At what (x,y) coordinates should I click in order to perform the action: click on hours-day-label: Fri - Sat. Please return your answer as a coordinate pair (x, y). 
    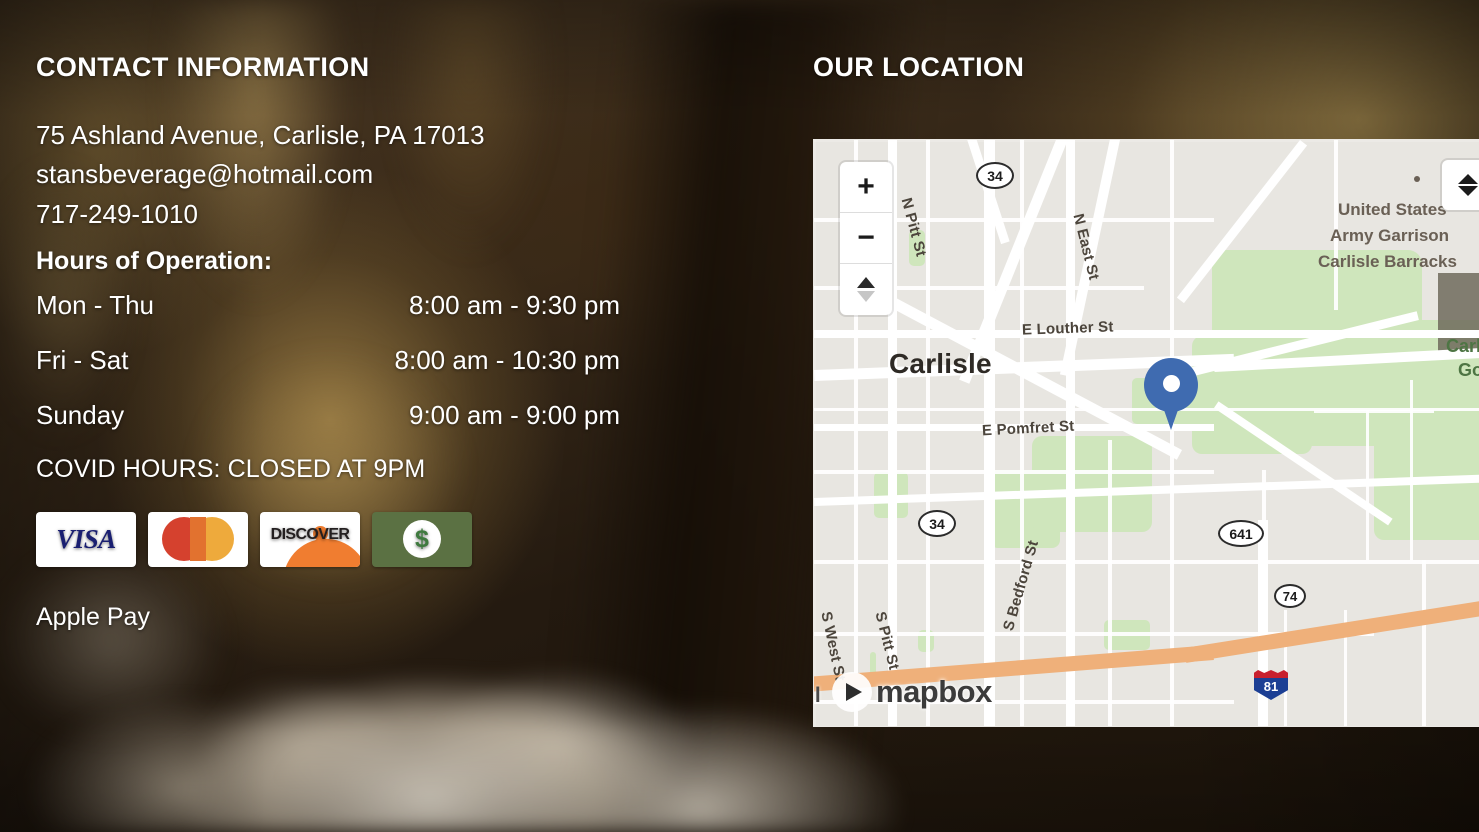
    Looking at the image, I should click on (82, 359).